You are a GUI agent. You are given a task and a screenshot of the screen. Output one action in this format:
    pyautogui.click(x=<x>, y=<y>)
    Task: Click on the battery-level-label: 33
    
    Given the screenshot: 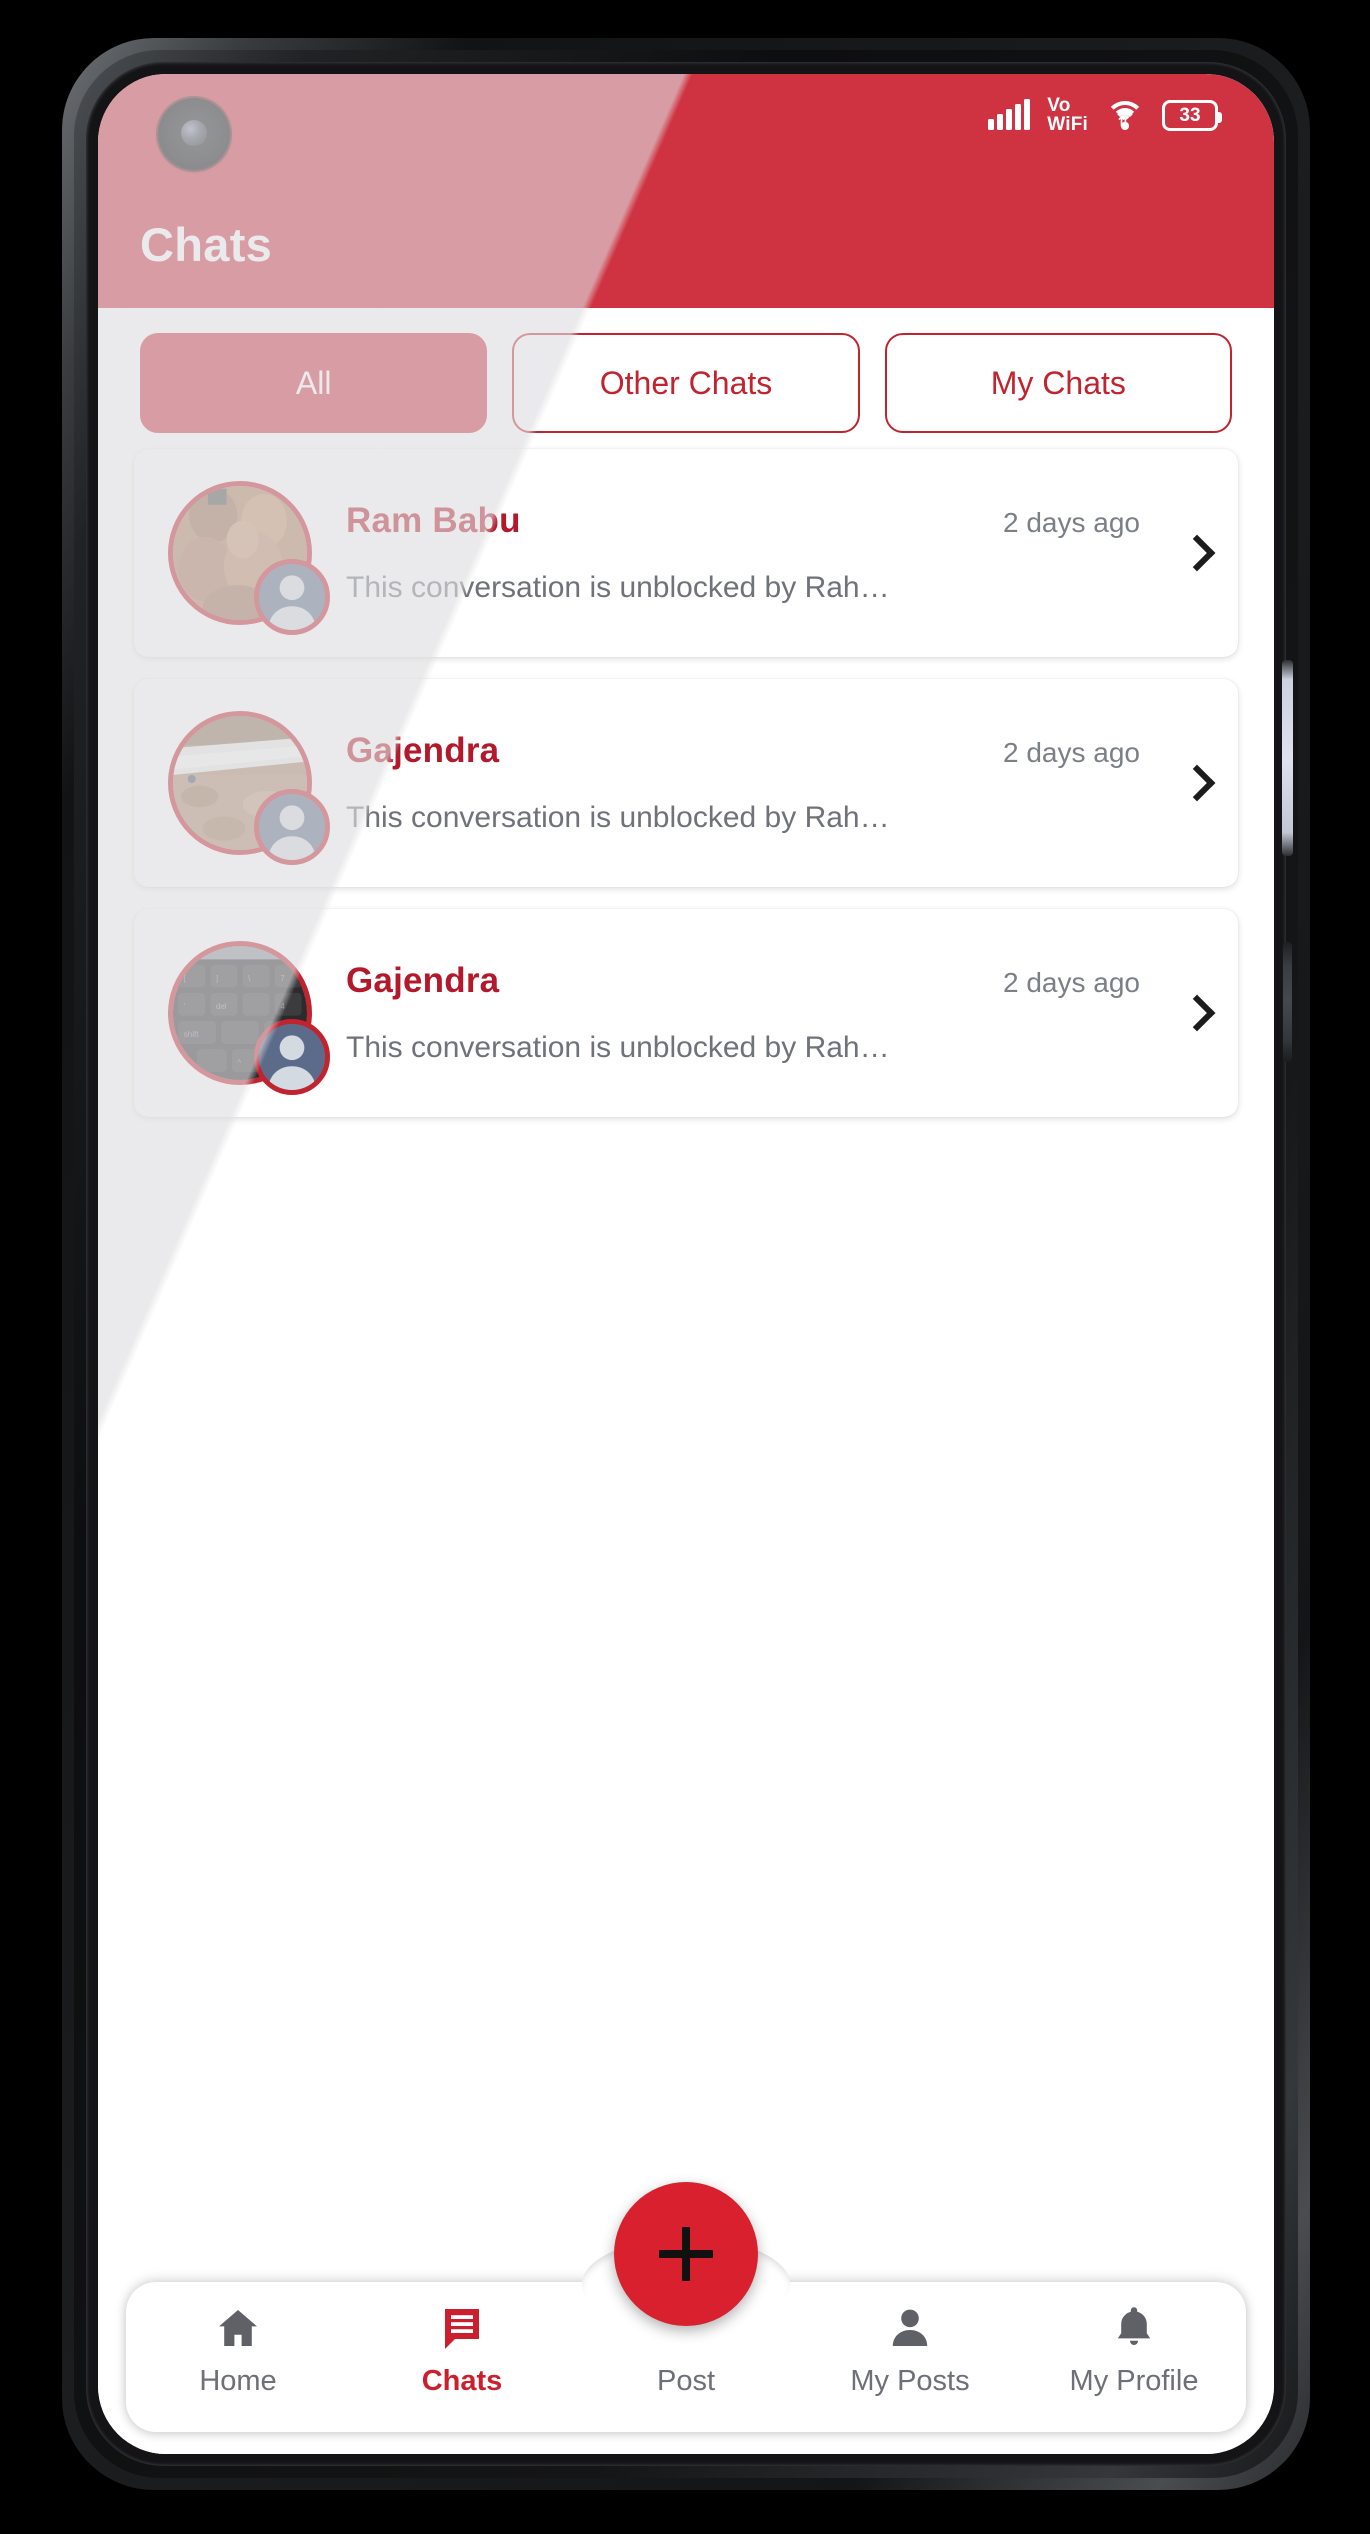 What is the action you would take?
    pyautogui.click(x=1190, y=115)
    